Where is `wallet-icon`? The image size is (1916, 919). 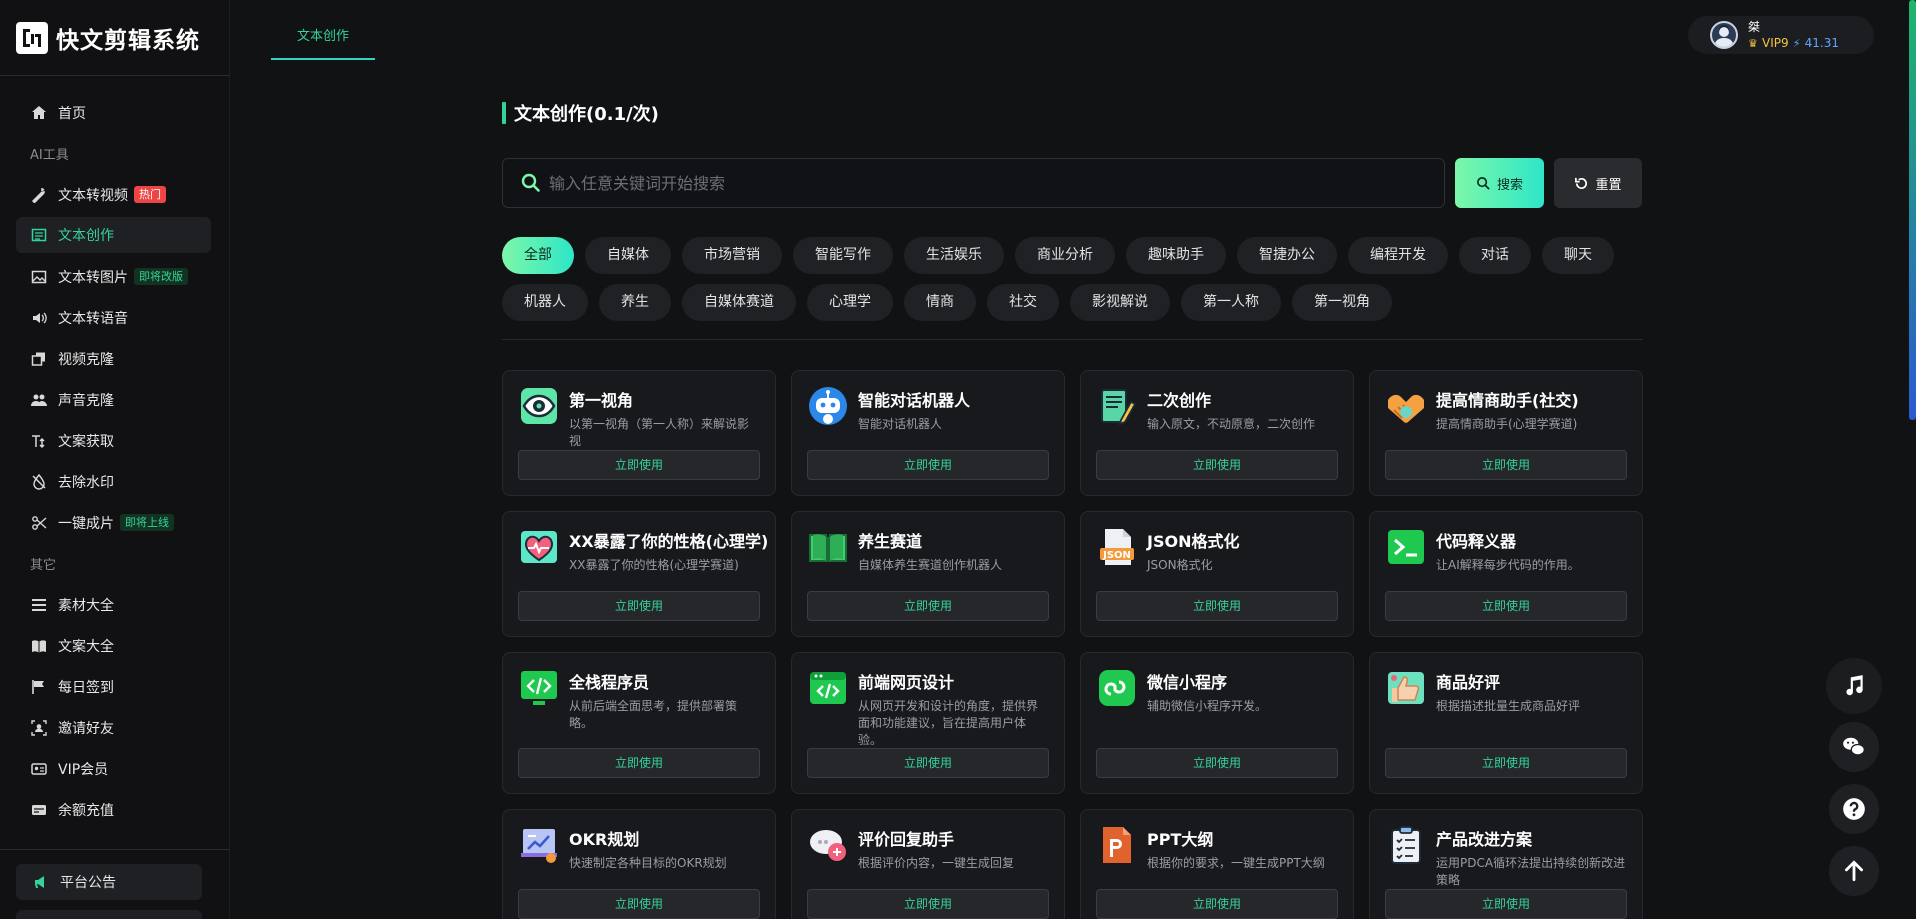
wallet-icon is located at coordinates (39, 810).